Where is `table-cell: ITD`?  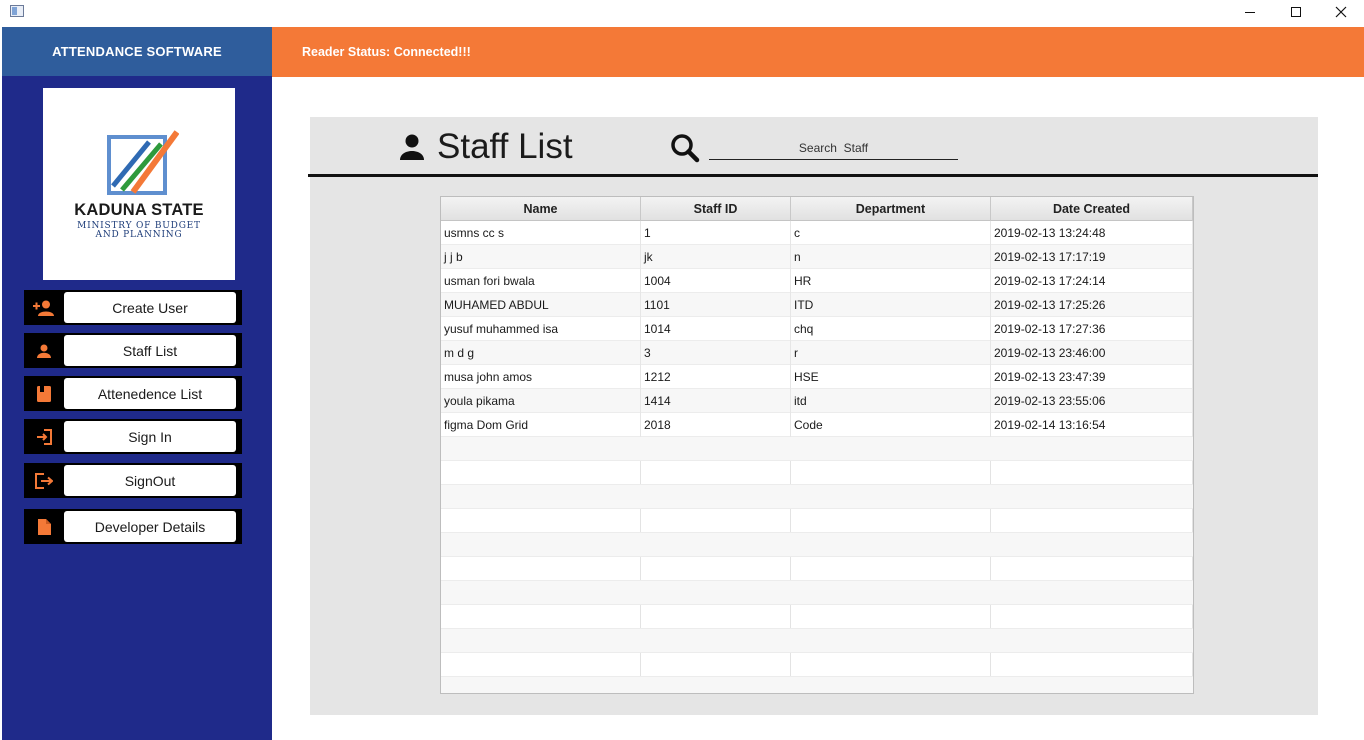 table-cell: ITD is located at coordinates (891, 305).